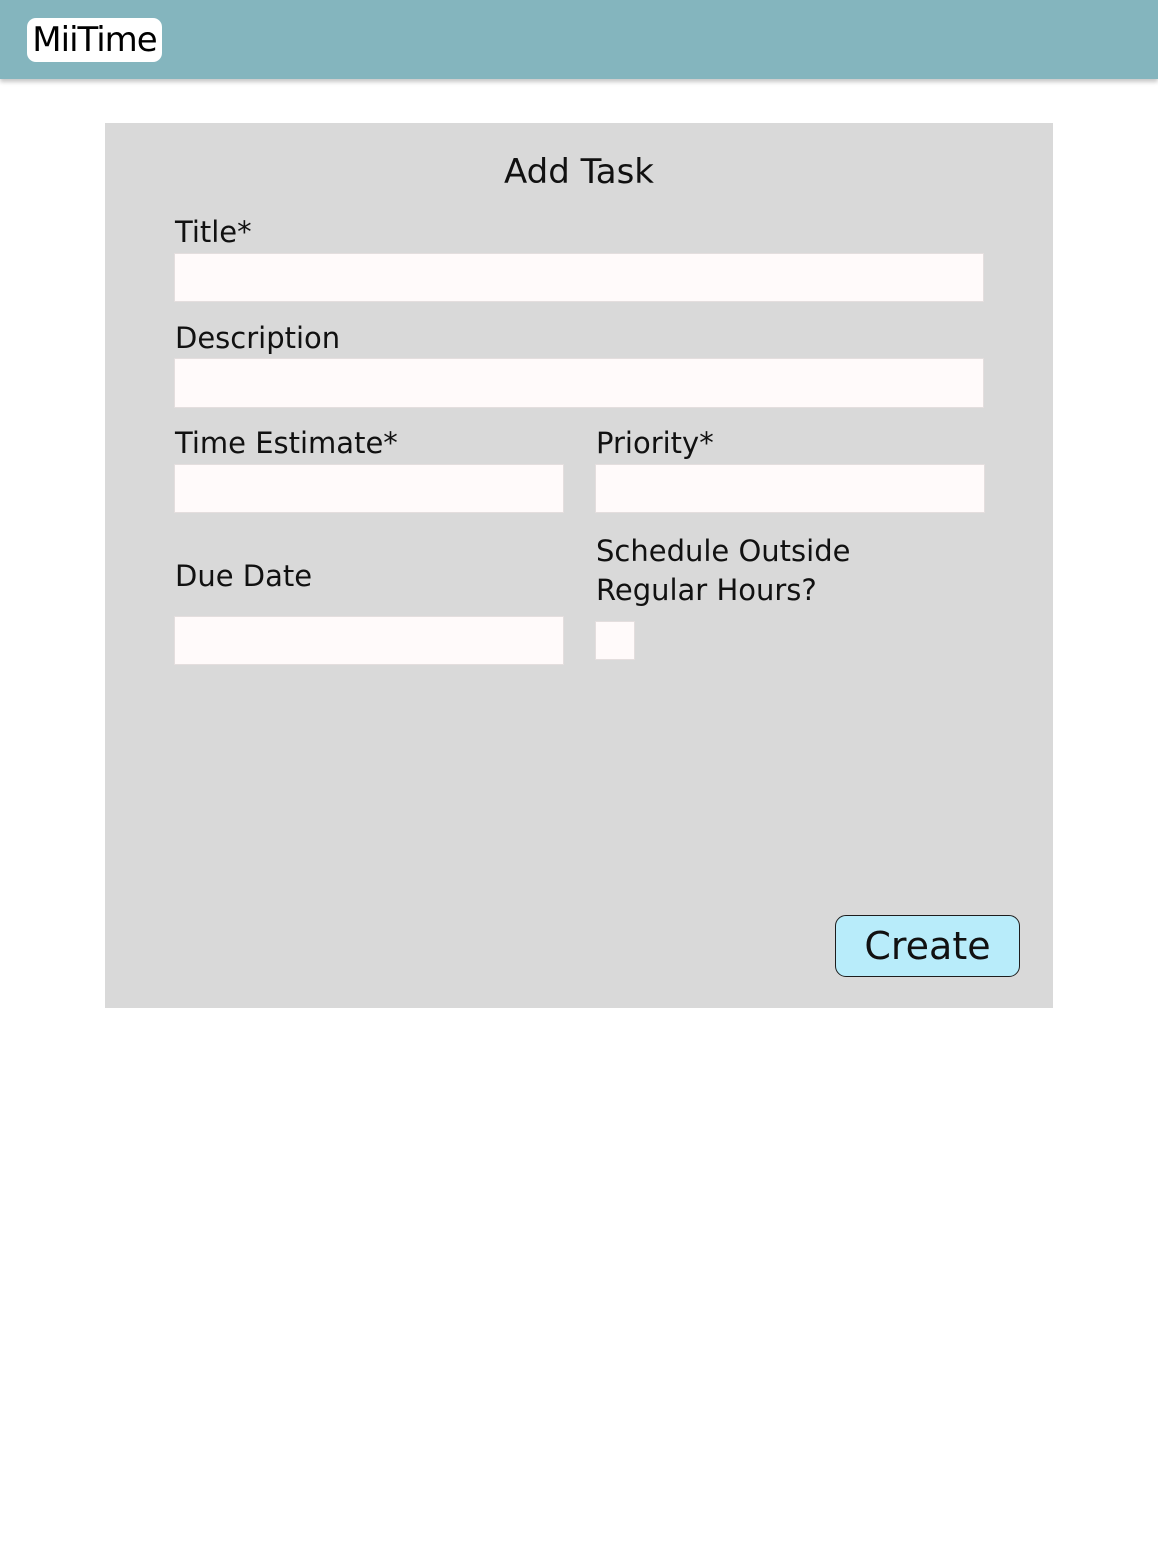  What do you see at coordinates (94, 40) in the screenshot?
I see `app-logo: MiiTime` at bounding box center [94, 40].